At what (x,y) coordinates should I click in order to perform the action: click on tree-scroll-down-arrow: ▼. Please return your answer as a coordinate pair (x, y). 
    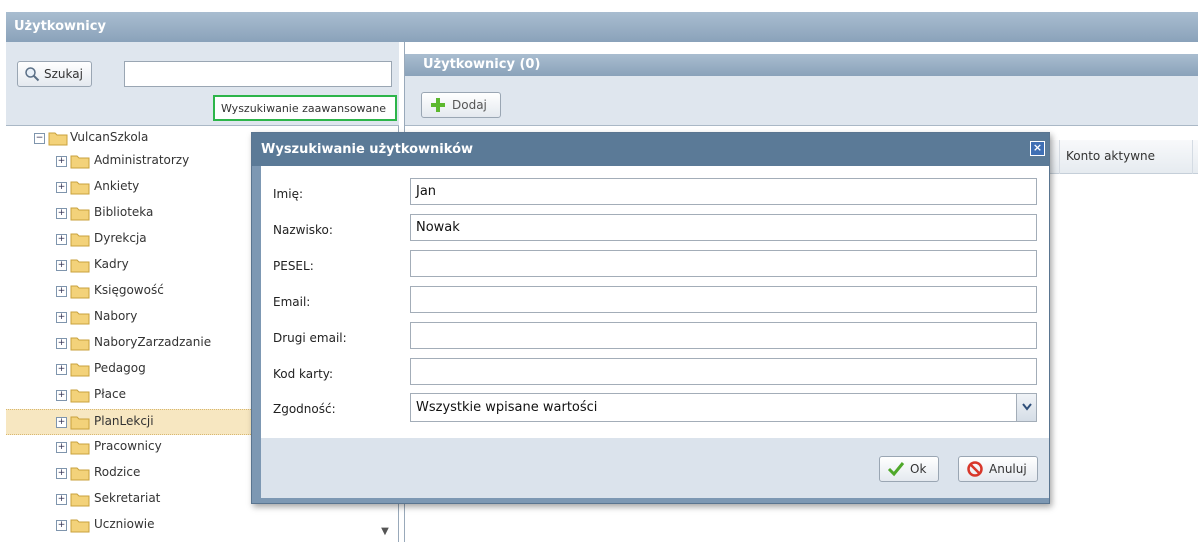
    Looking at the image, I should click on (385, 533).